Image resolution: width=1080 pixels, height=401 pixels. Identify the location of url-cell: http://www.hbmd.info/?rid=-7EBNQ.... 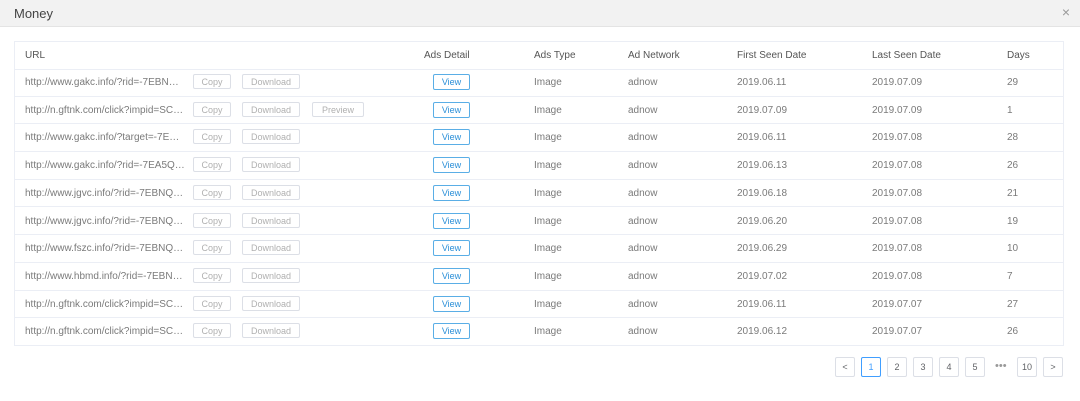
(105, 276).